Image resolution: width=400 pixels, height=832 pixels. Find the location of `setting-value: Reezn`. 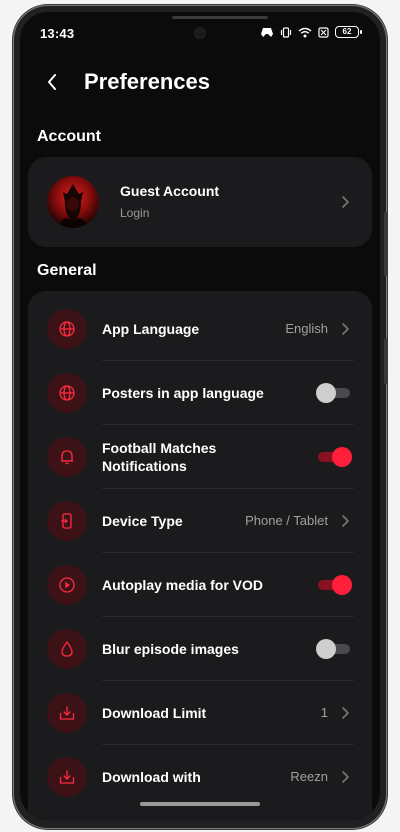

setting-value: Reezn is located at coordinates (309, 776).